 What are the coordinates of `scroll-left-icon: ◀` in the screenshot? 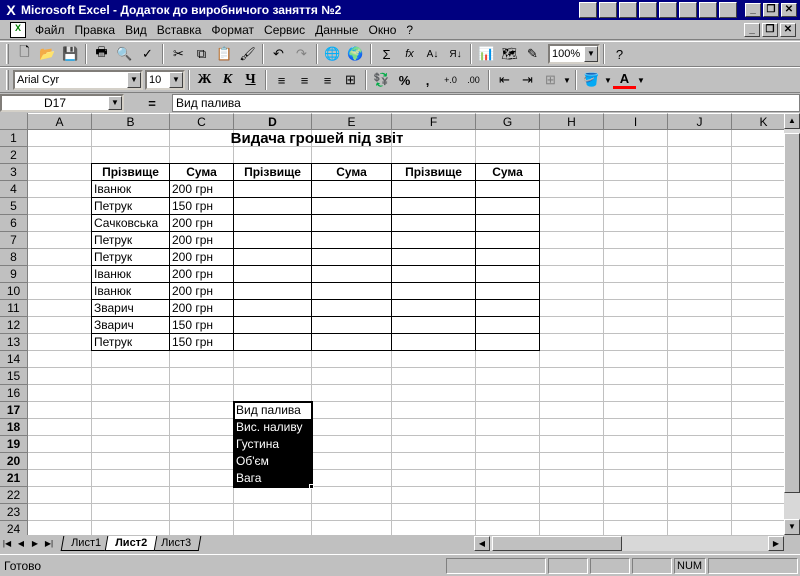 It's located at (482, 543).